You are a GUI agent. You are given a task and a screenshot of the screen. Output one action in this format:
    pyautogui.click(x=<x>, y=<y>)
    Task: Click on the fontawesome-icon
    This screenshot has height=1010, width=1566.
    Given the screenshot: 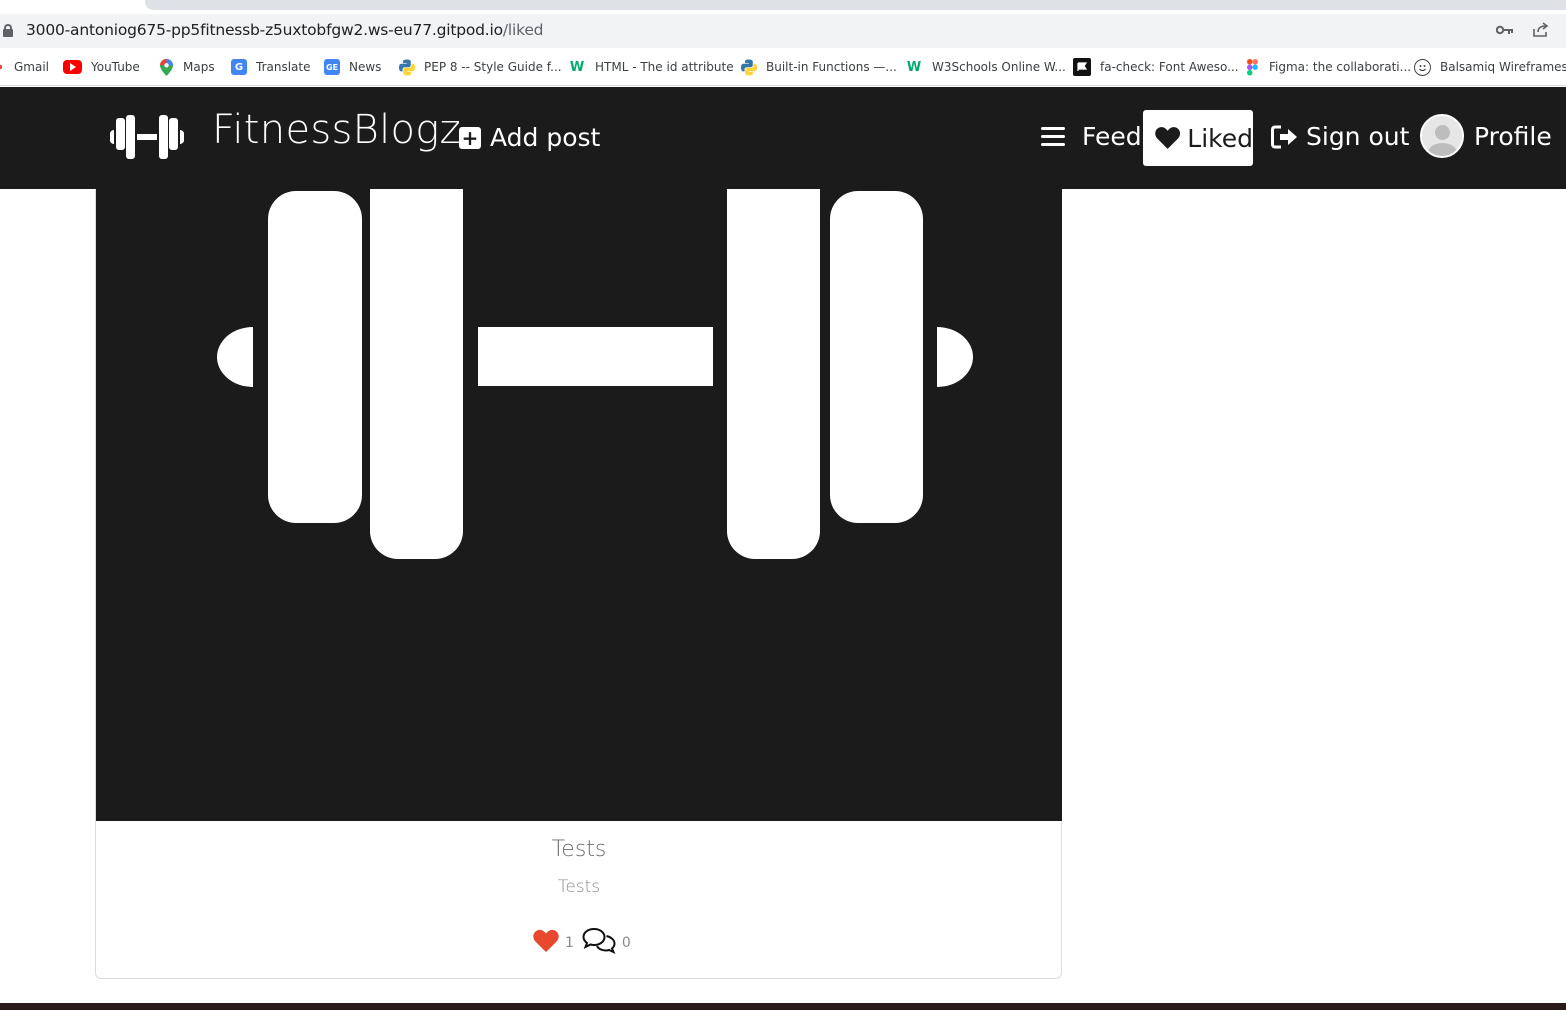 What is the action you would take?
    pyautogui.click(x=1082, y=67)
    